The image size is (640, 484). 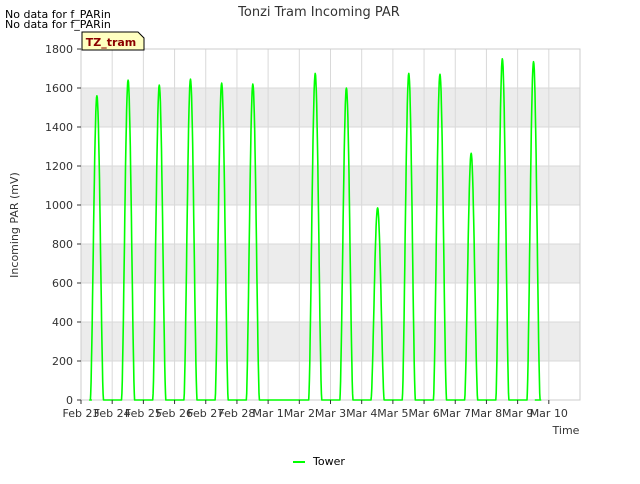 What do you see at coordinates (318, 12) in the screenshot?
I see `chart-title: Tonzi Tram Incoming PAR` at bounding box center [318, 12].